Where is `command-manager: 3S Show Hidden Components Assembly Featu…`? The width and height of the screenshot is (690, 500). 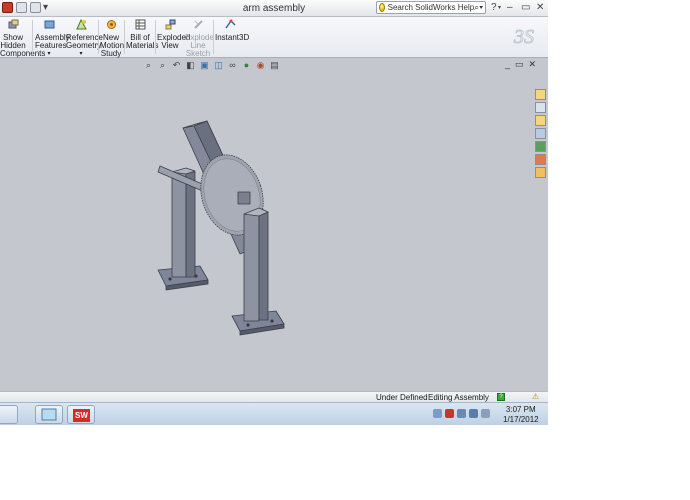
command-manager: 3S Show Hidden Components Assembly Featu… is located at coordinates (274, 37).